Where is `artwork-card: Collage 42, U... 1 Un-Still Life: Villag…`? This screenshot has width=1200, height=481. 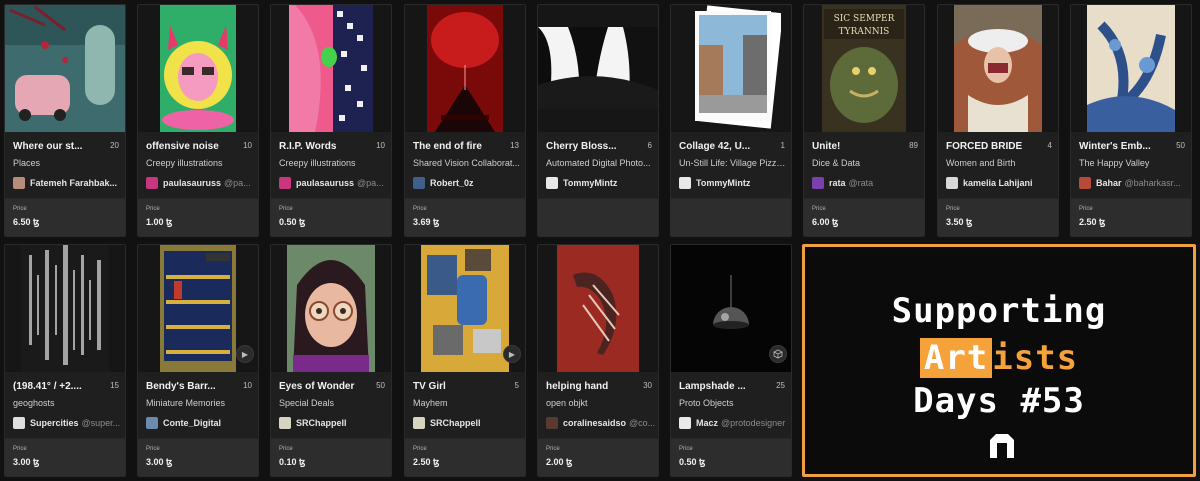 artwork-card: Collage 42, U... 1 Un-Still Life: Villag… is located at coordinates (731, 120).